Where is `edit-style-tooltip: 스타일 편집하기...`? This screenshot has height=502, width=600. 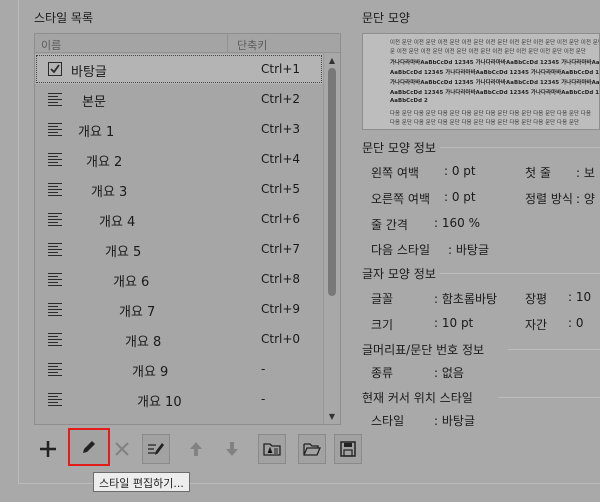 edit-style-tooltip: 스타일 편집하기... is located at coordinates (141, 482).